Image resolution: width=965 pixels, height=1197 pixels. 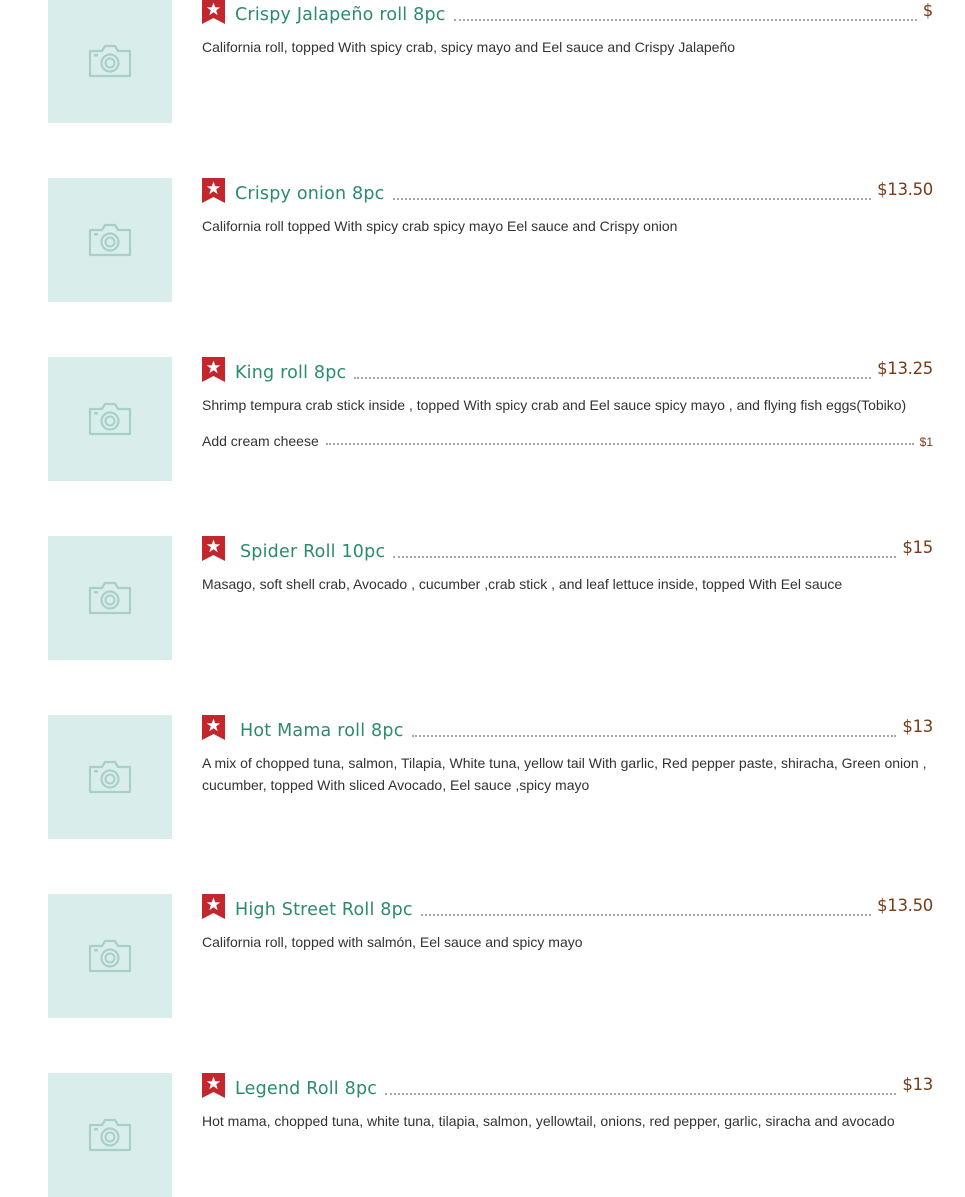 I want to click on item-title-row: Hot Mama roll 8pc $13, so click(x=567, y=729).